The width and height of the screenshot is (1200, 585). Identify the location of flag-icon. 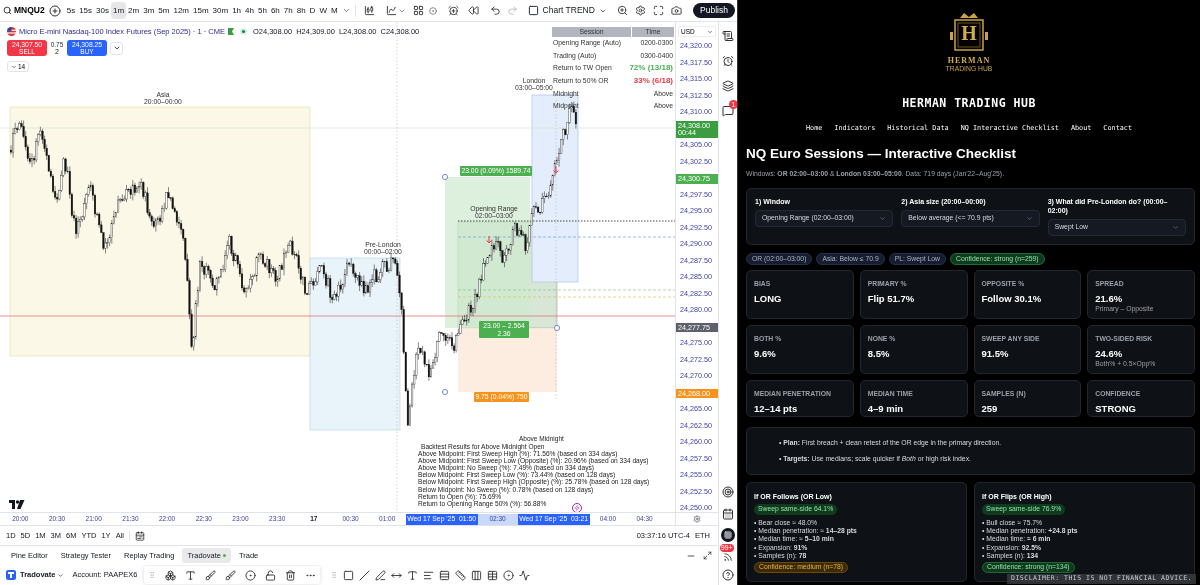
(11, 32).